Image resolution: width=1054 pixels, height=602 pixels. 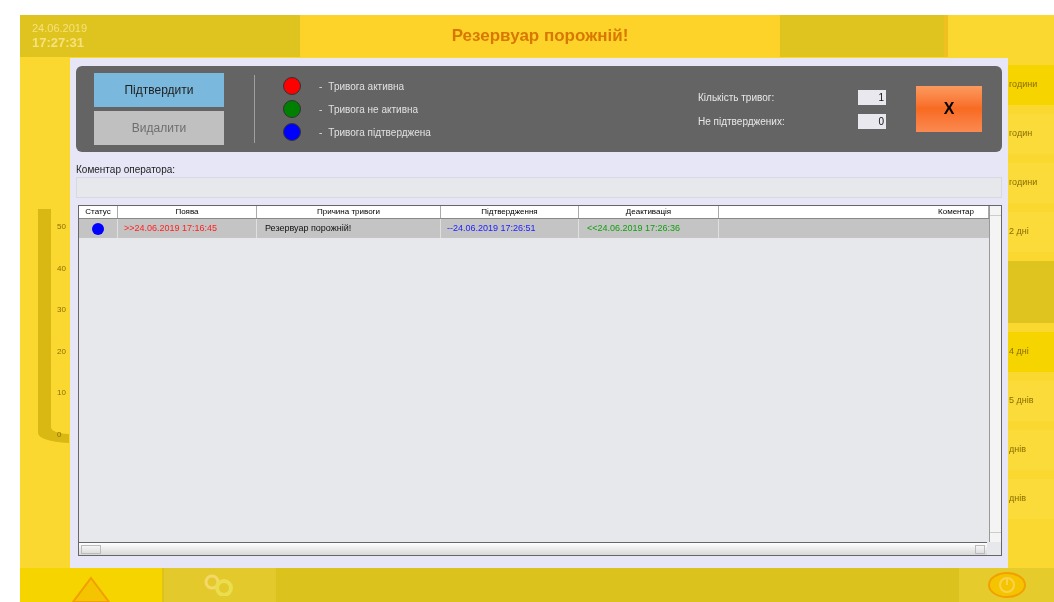 I want to click on counter-field: 0, so click(x=872, y=121).